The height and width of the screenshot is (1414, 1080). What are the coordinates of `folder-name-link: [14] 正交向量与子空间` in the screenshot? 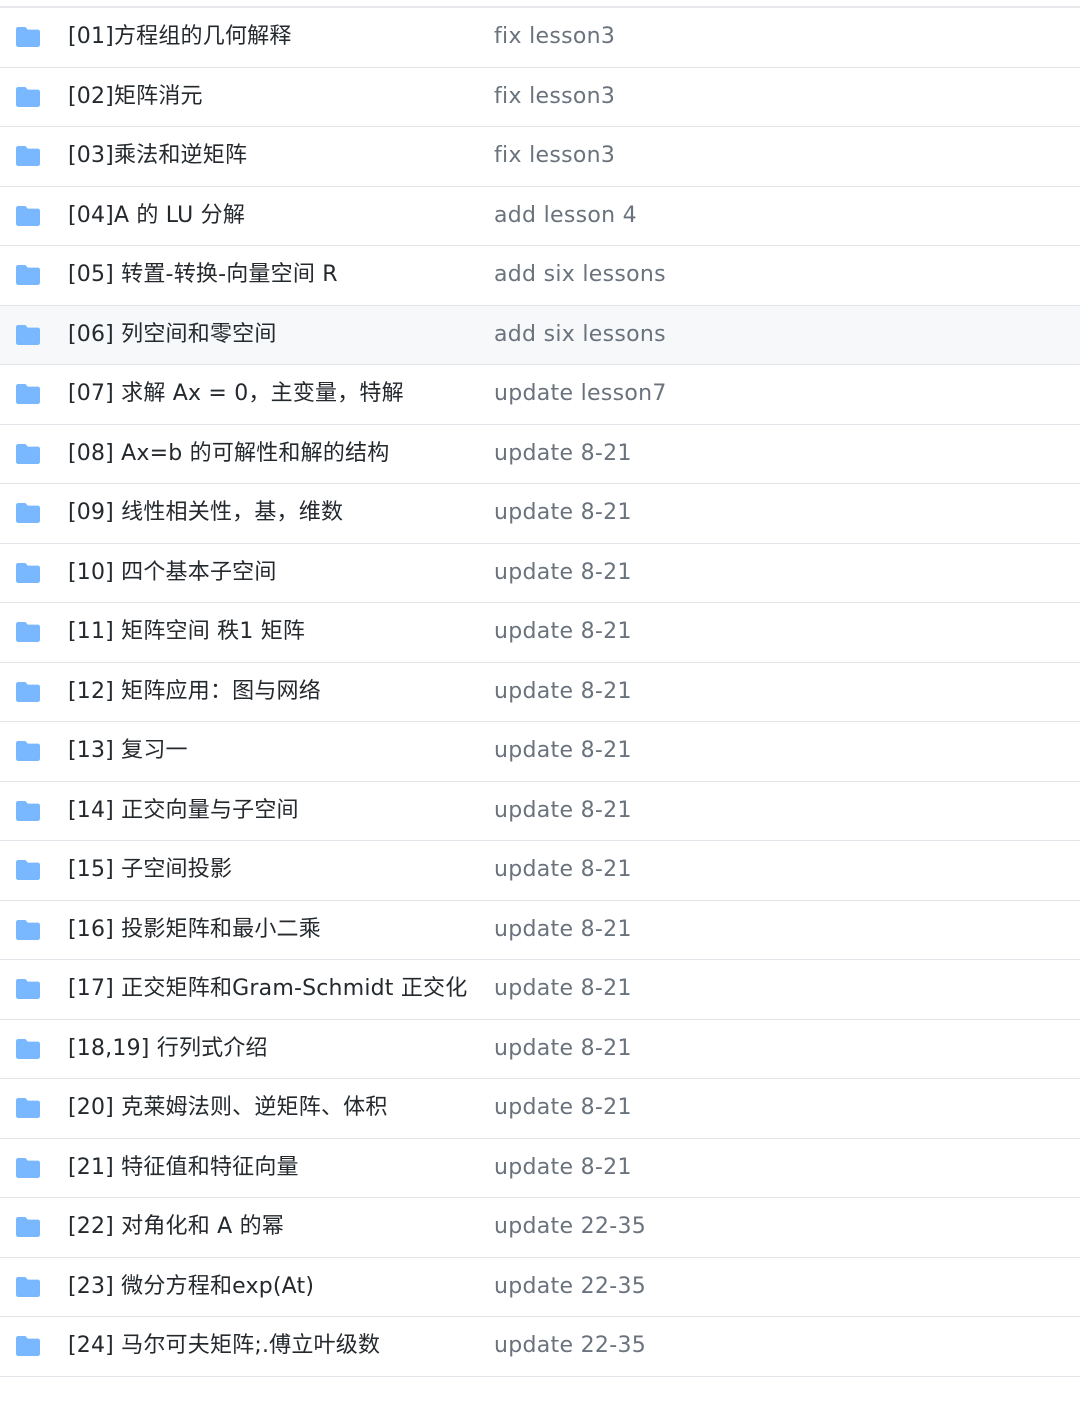 It's located at (183, 810).